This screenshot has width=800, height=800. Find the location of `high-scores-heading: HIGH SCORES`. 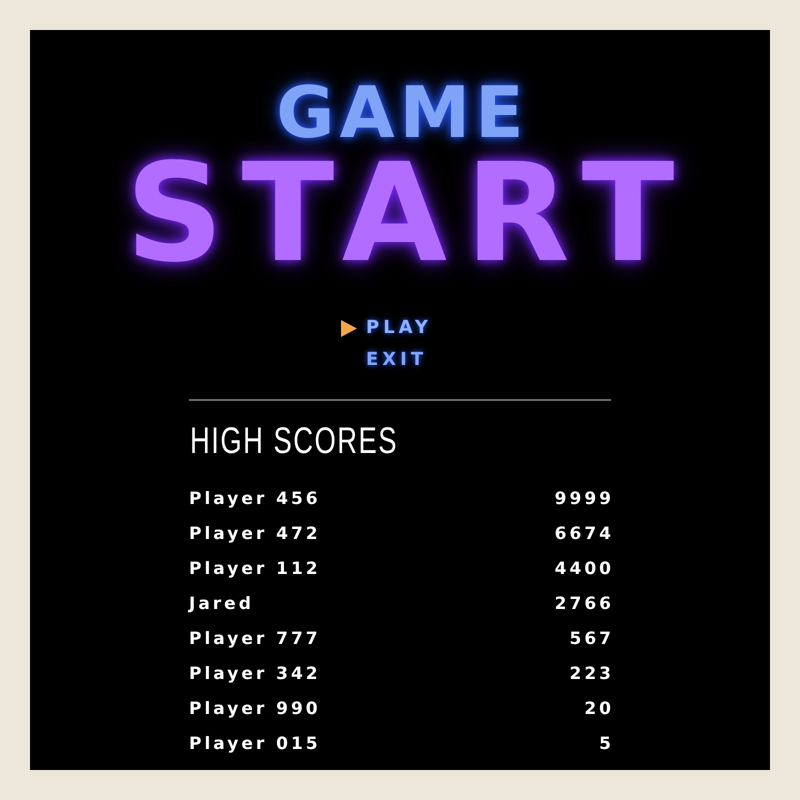

high-scores-heading: HIGH SCORES is located at coordinates (294, 441).